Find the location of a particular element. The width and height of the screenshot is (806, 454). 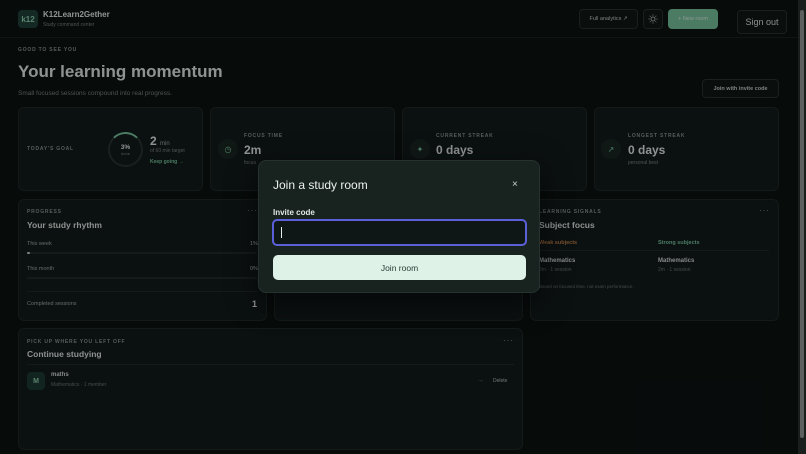

invite-code-label: Invite code is located at coordinates (294, 212).